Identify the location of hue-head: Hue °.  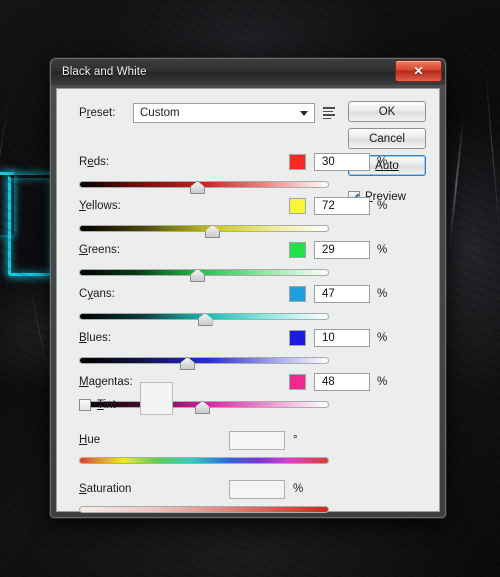
(234, 440).